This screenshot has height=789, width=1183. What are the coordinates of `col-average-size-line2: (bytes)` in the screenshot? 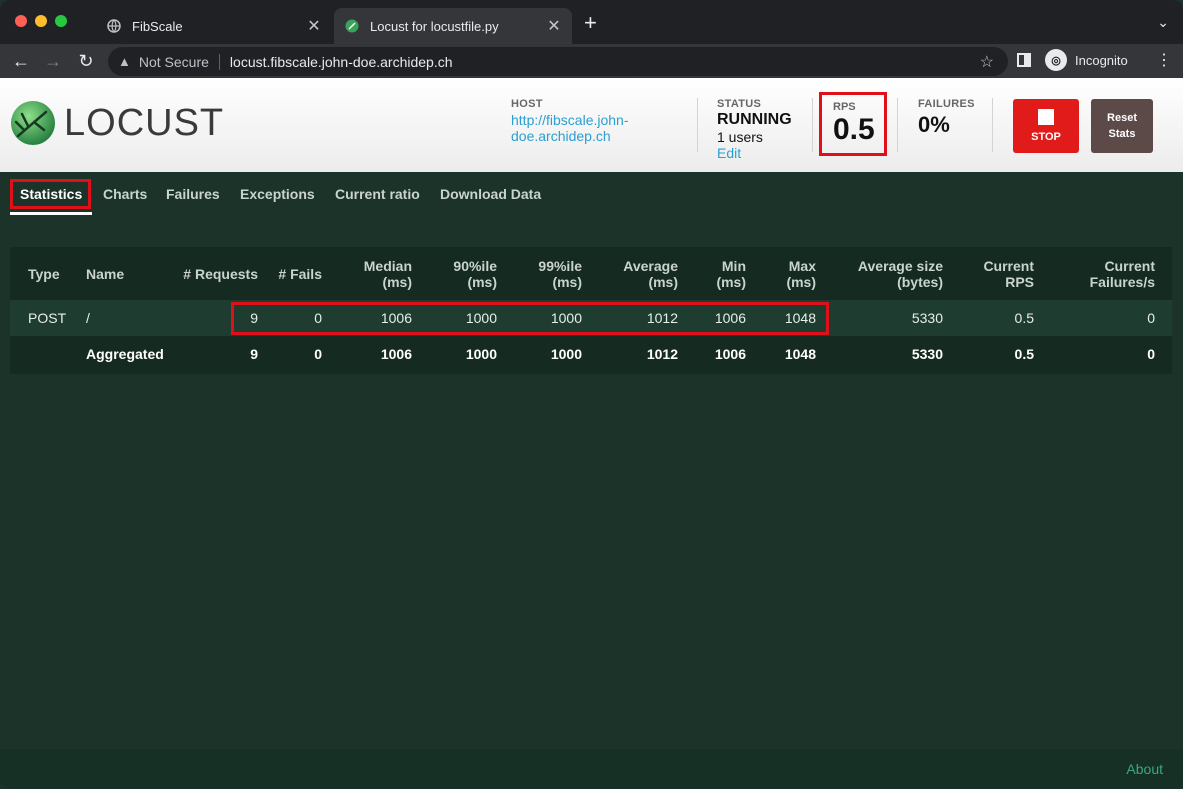 It's located at (920, 282).